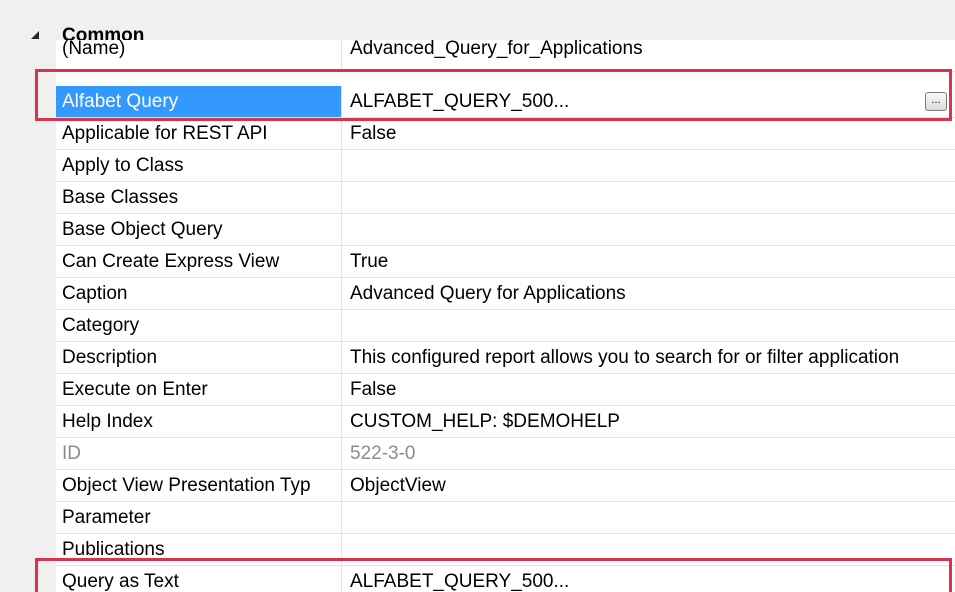  What do you see at coordinates (199, 133) in the screenshot?
I see `property-name: Applicable for REST API` at bounding box center [199, 133].